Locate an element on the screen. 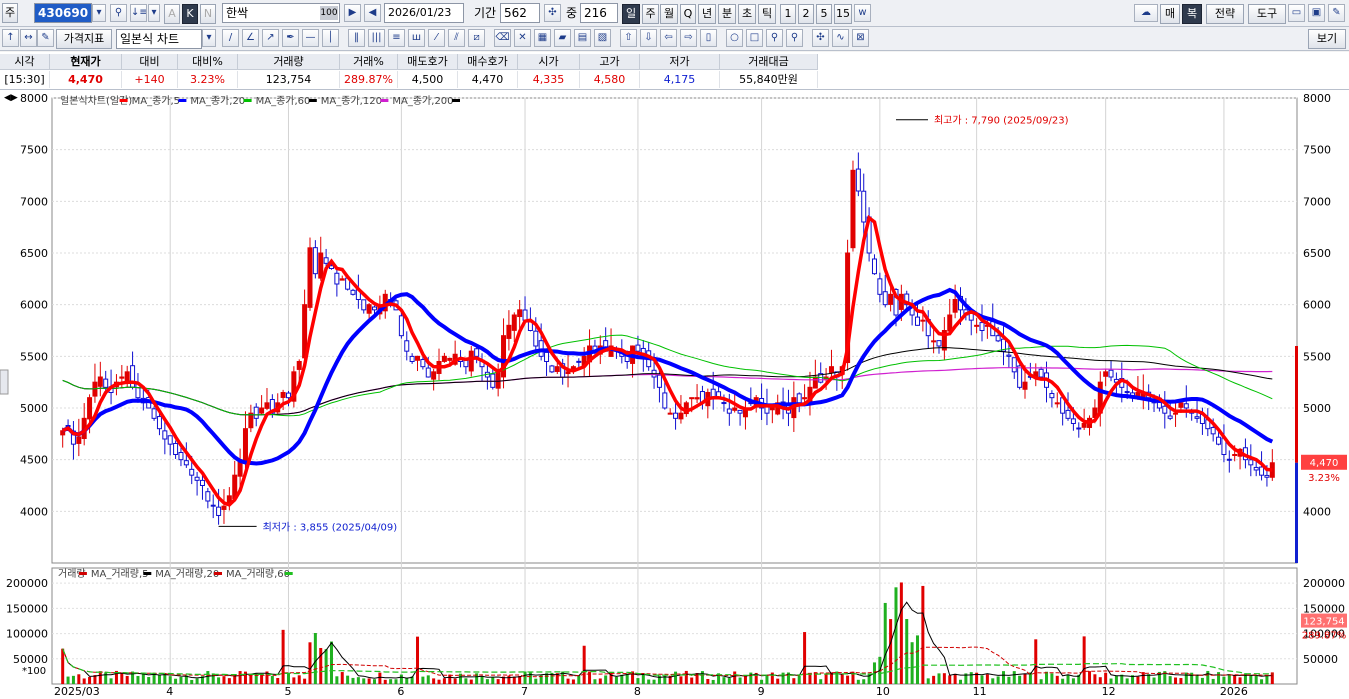 This screenshot has width=1349, height=699. left-icon: ⇦ is located at coordinates (668, 38).